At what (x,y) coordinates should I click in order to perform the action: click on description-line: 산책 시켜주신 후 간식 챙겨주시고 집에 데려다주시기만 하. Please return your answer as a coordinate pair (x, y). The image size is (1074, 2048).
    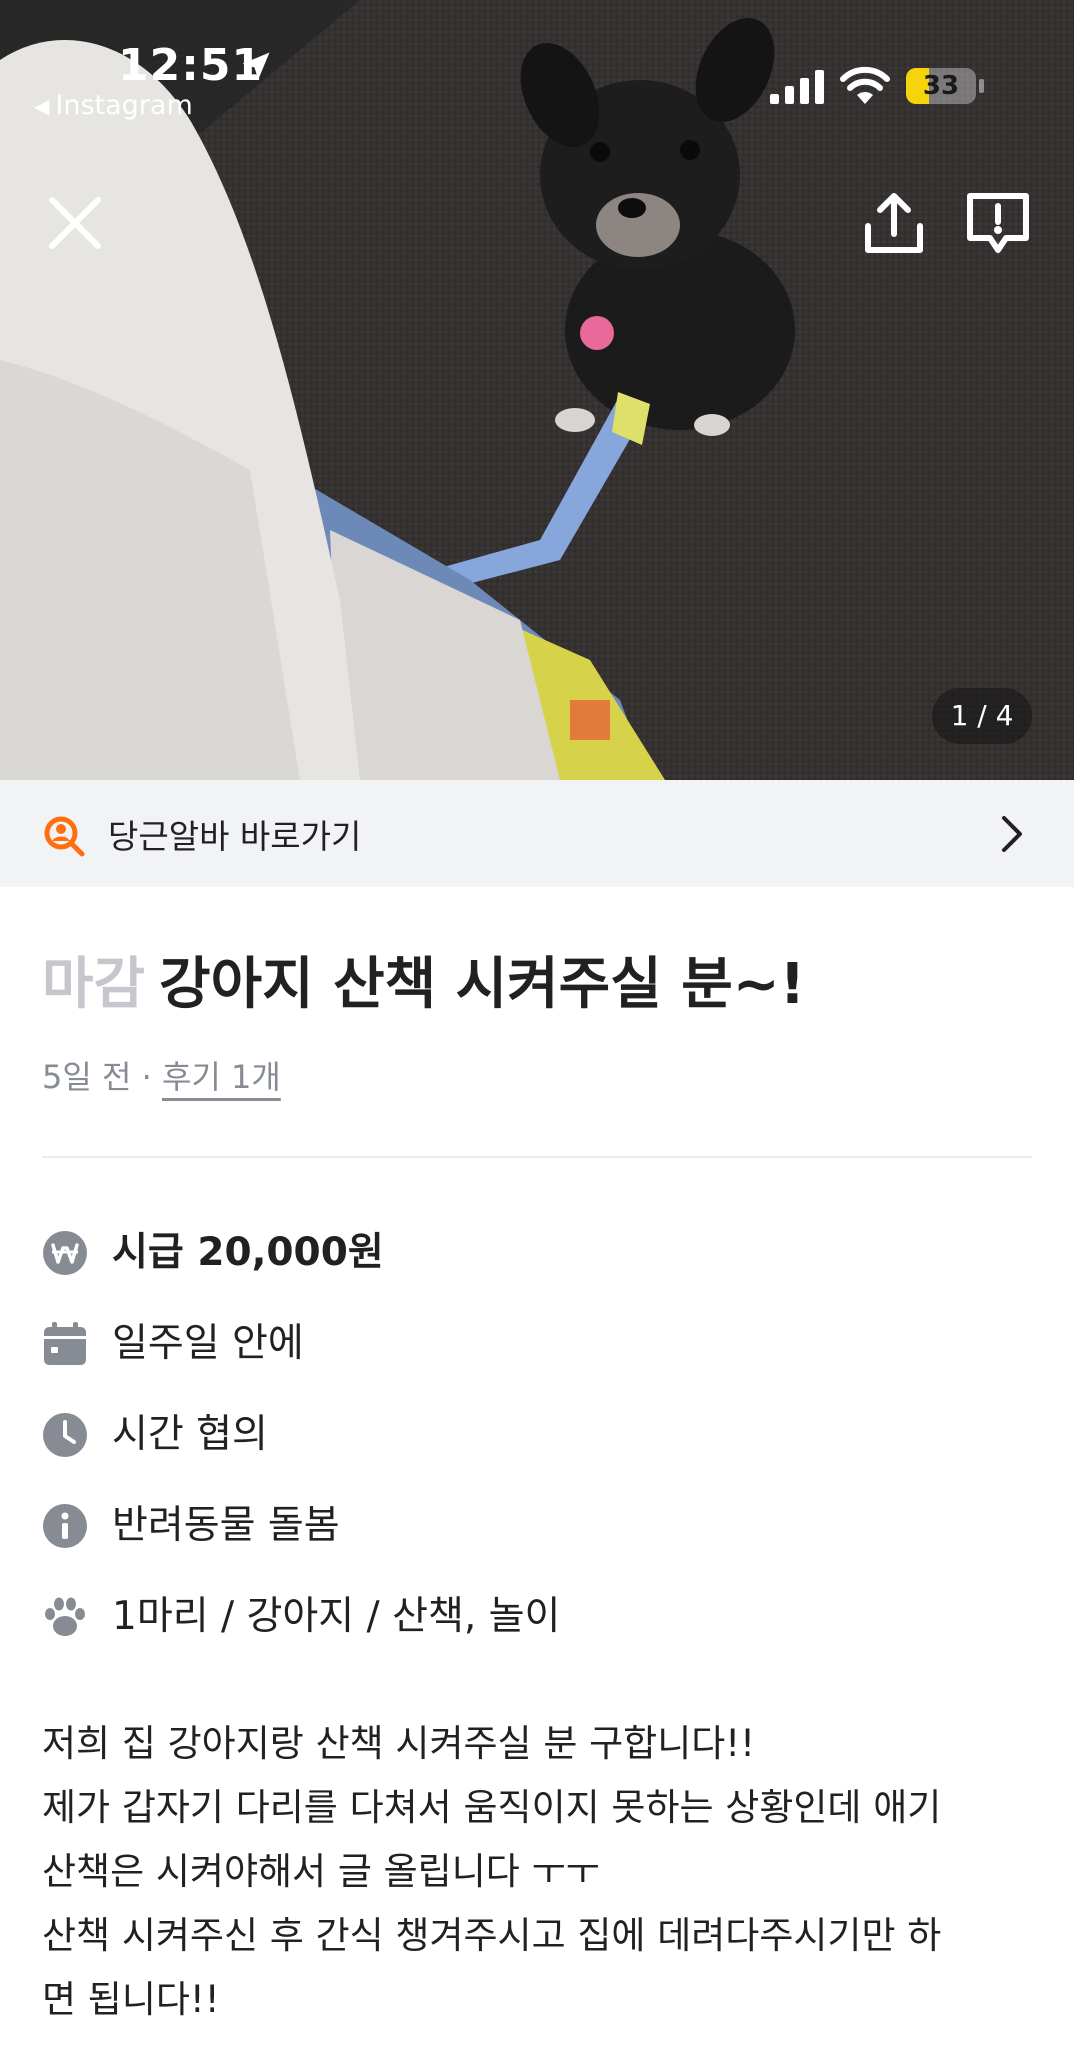
    Looking at the image, I should click on (492, 1935).